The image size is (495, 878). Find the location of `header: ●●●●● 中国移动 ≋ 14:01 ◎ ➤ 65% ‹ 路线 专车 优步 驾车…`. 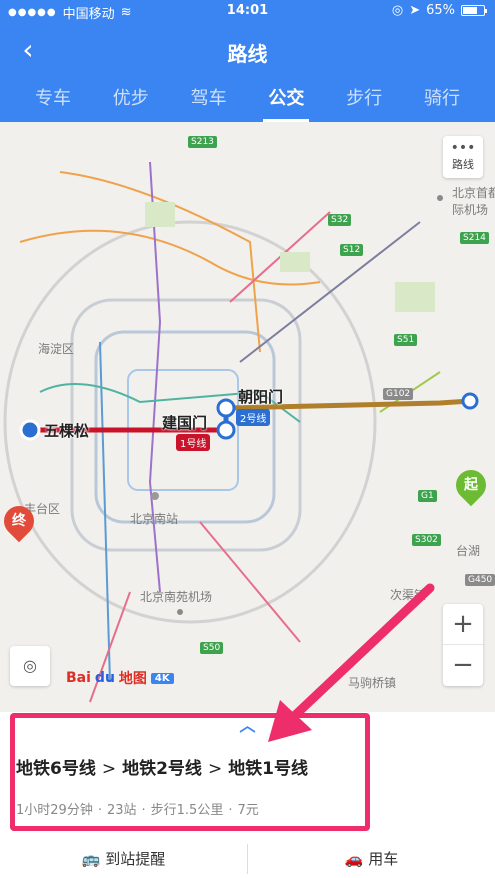

header: ●●●●● 中国移动 ≋ 14:01 ◎ ➤ 65% ‹ 路线 专车 优步 驾车… is located at coordinates (247, 61).